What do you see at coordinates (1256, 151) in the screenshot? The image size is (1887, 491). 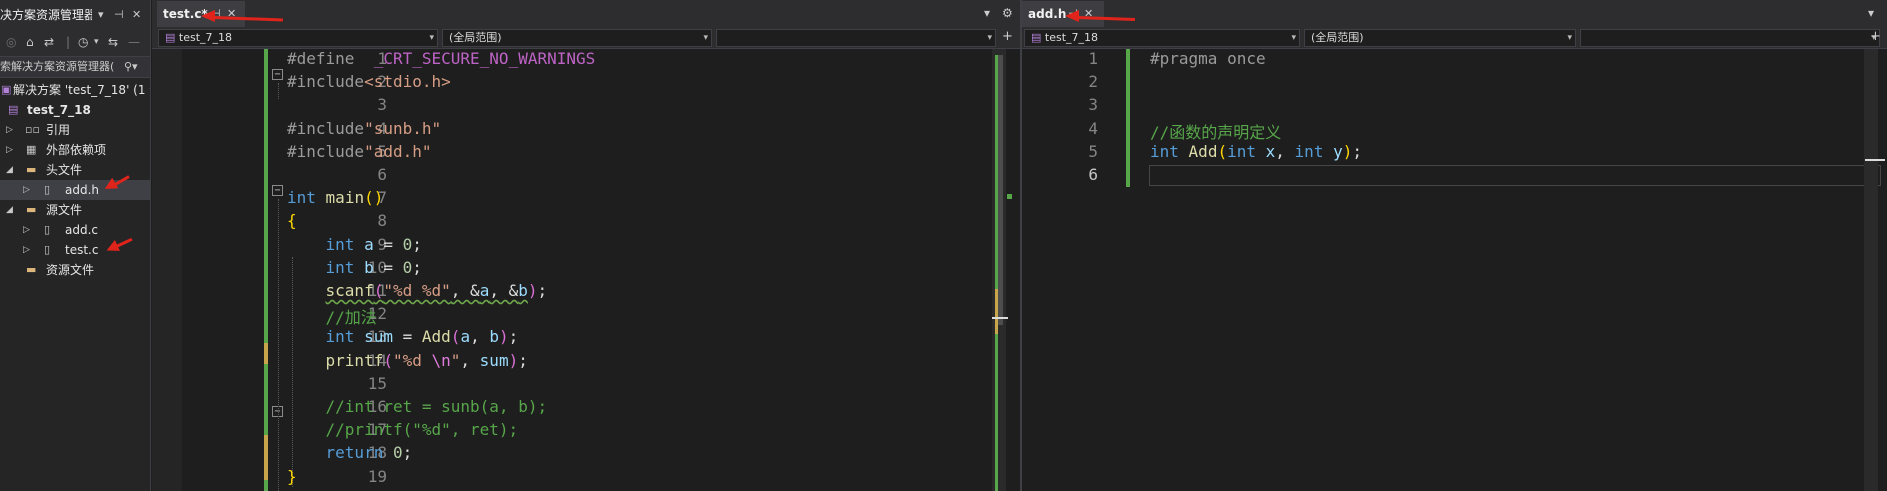 I see `code-line: int Add(int x, int y);` at bounding box center [1256, 151].